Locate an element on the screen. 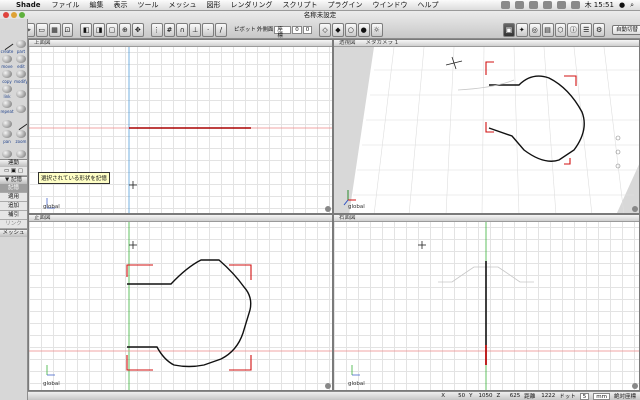 The width and height of the screenshot is (640, 400). memory-panel-header: ▼ 記憶 is located at coordinates (13, 180).